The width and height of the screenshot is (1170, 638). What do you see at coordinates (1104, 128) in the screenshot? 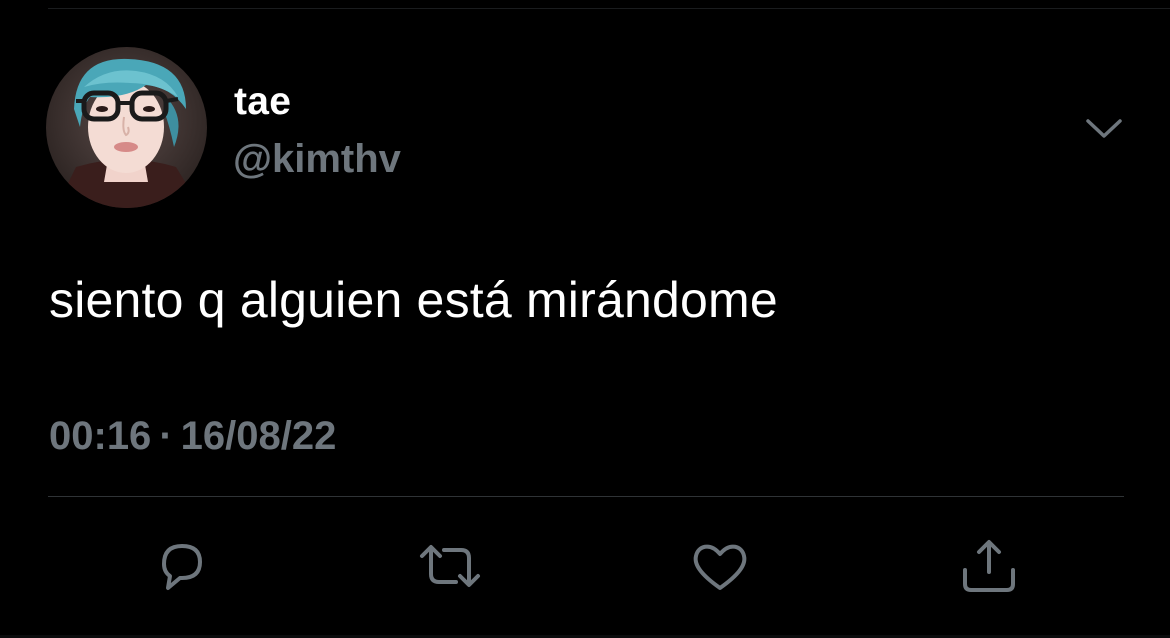
I see `chevron-down-icon` at bounding box center [1104, 128].